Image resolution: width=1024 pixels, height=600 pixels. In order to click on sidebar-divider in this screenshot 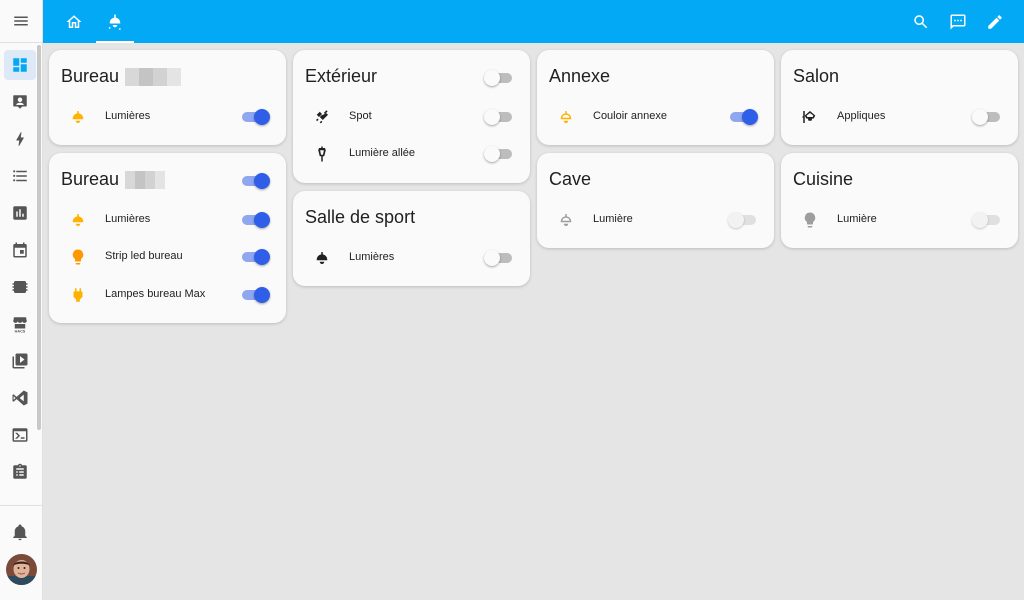, I will do `click(21, 505)`.